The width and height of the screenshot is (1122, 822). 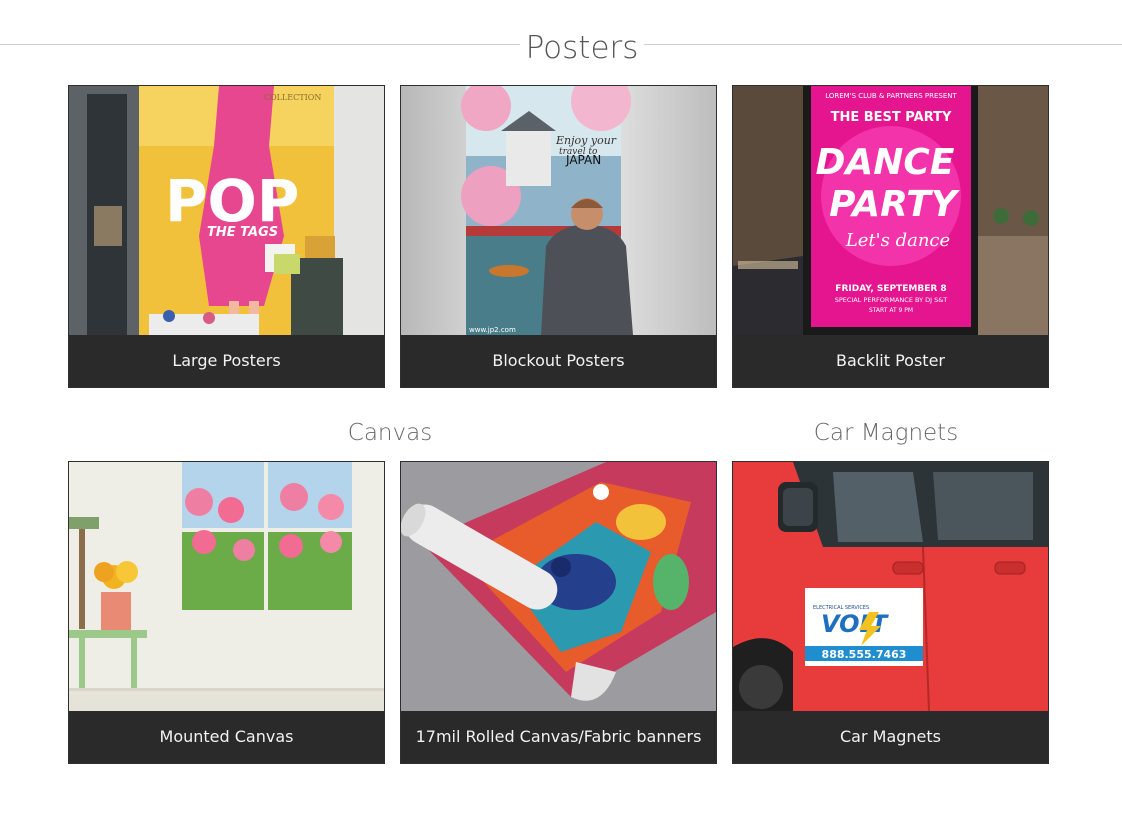 What do you see at coordinates (226, 210) in the screenshot?
I see `large-posters-image: POP THE TAGS COLLECTION` at bounding box center [226, 210].